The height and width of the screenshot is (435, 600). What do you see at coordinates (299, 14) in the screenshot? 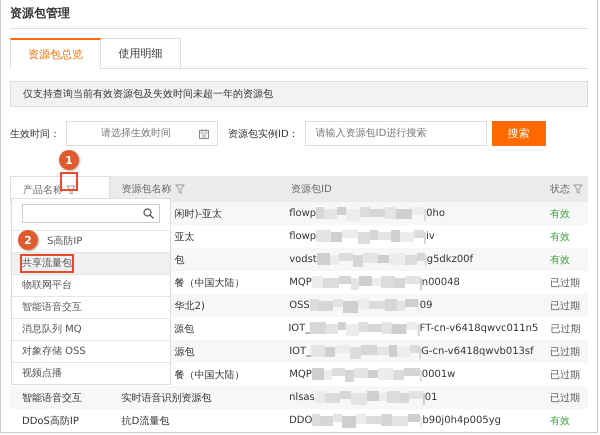
I see `page-title: 资源包管理` at bounding box center [299, 14].